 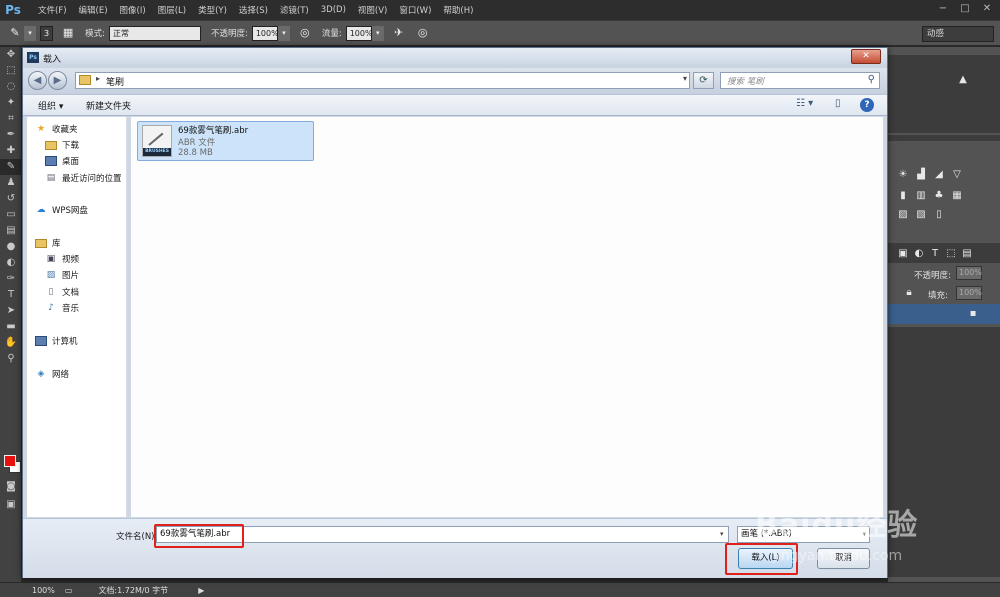 What do you see at coordinates (265, 33) in the screenshot?
I see `opacity-field: 100%` at bounding box center [265, 33].